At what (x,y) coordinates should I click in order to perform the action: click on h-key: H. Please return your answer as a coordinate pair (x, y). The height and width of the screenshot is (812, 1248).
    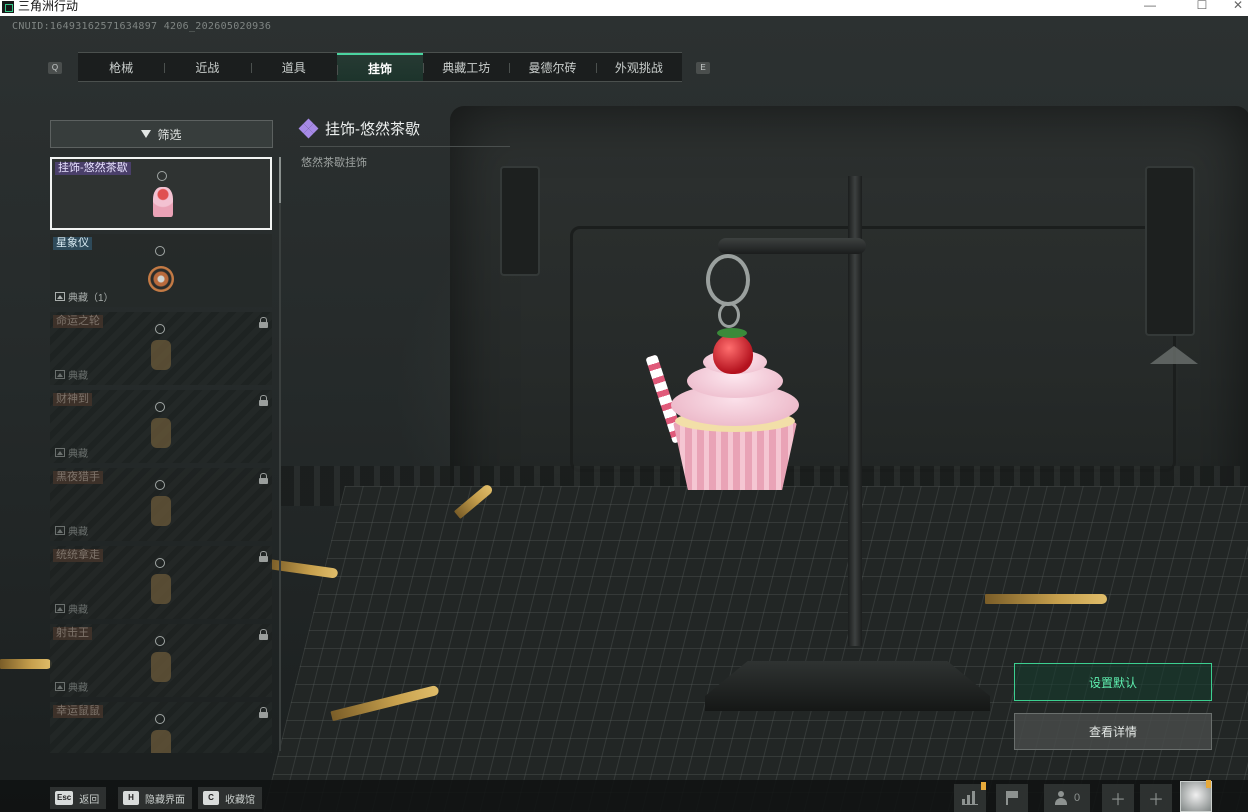
    Looking at the image, I should click on (131, 798).